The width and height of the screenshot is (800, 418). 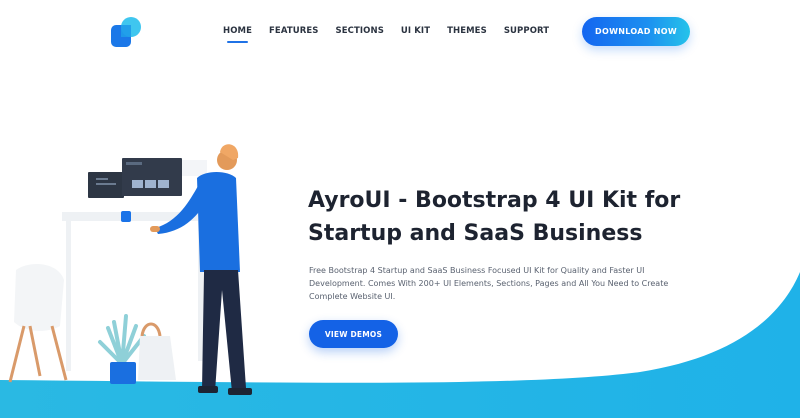 I want to click on download-now-button: DOWNLOAD NOW, so click(x=636, y=31).